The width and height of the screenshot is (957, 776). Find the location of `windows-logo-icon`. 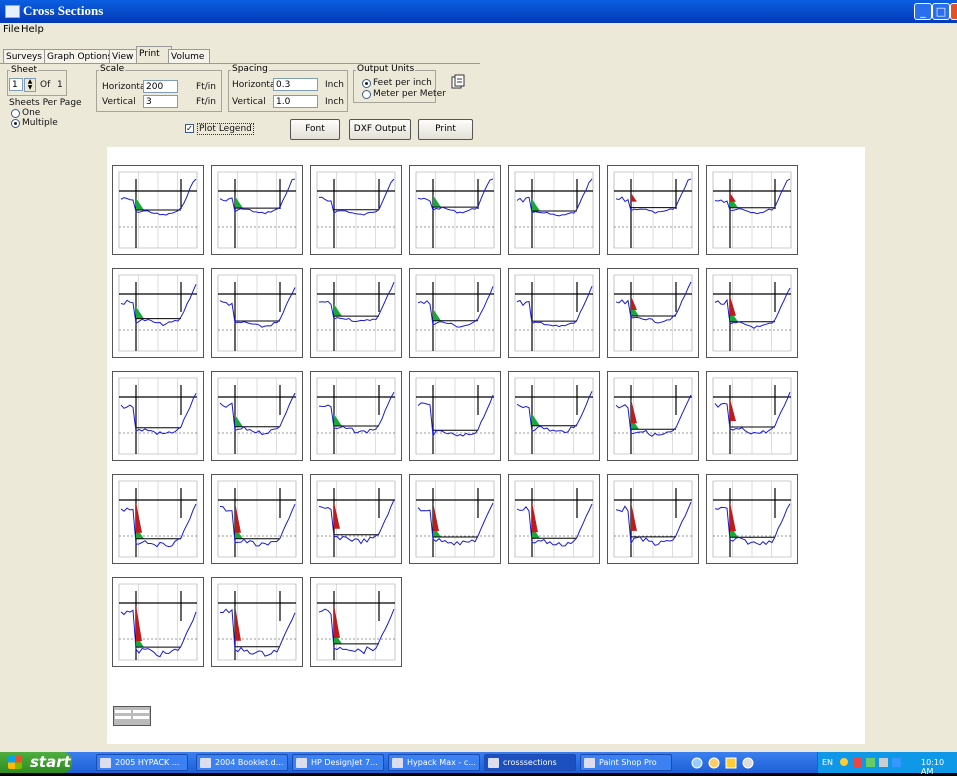

windows-logo-icon is located at coordinates (15, 762).